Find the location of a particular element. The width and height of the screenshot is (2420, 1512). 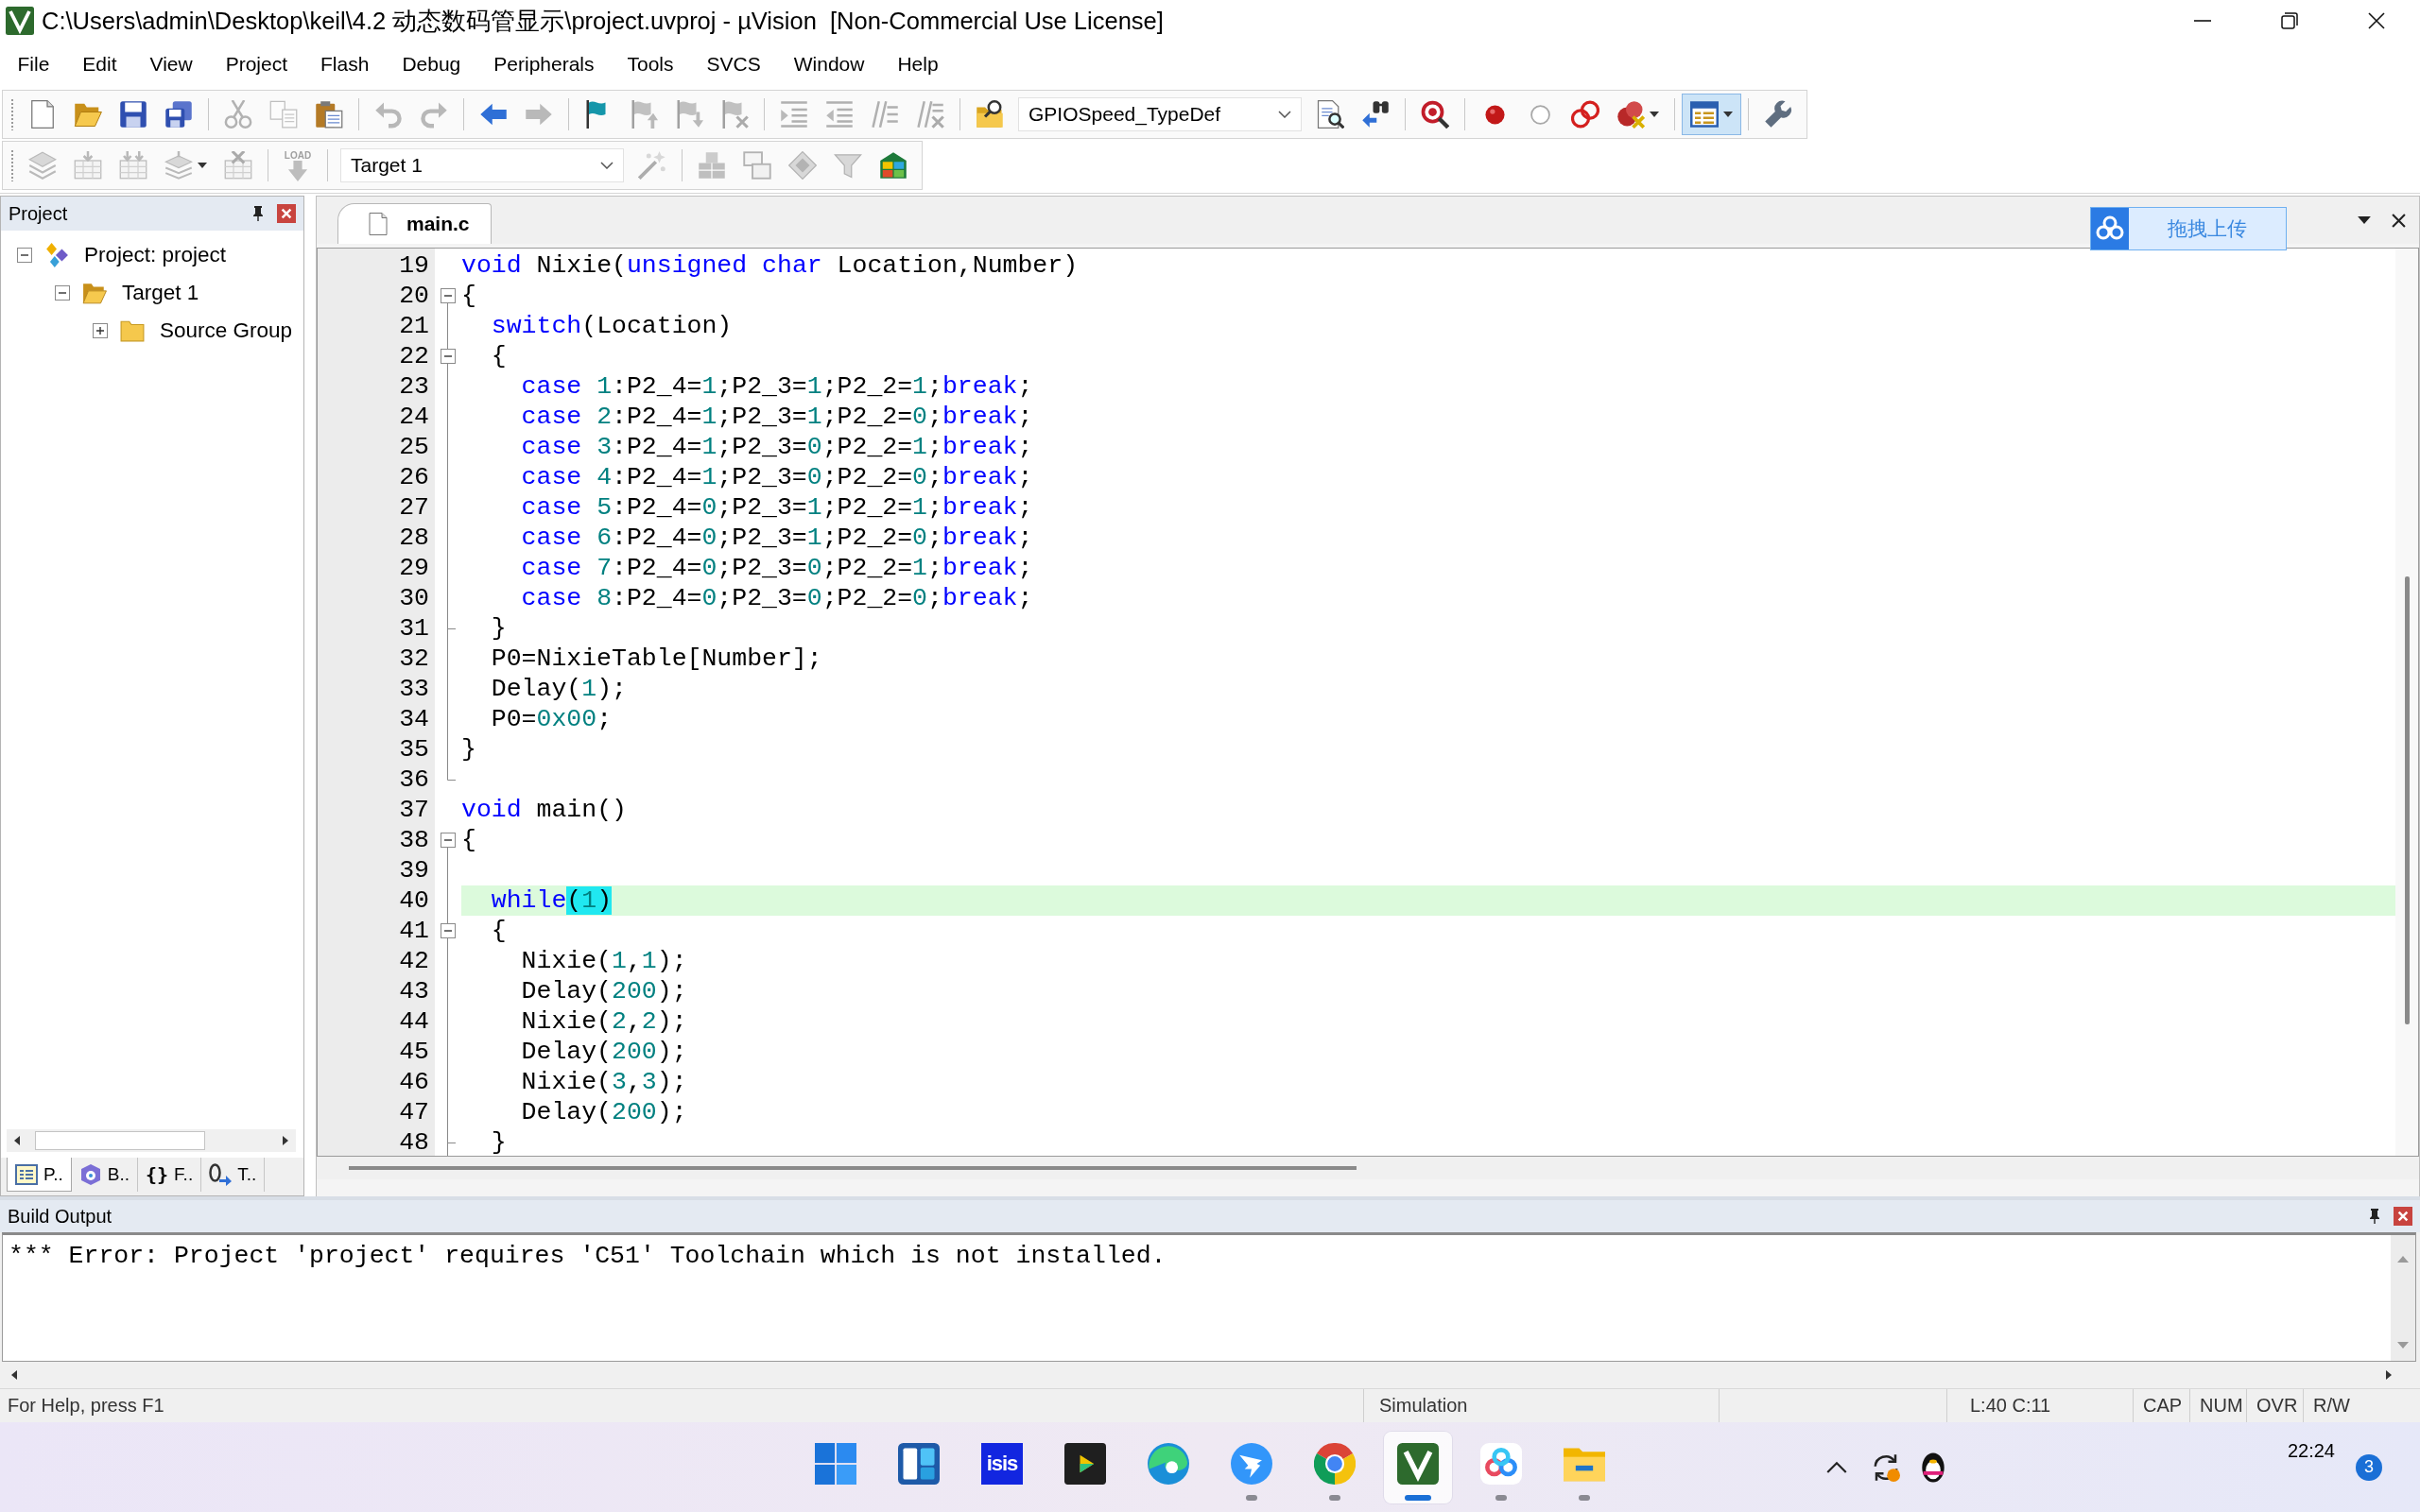

filled-dot-icon is located at coordinates (1494, 114).